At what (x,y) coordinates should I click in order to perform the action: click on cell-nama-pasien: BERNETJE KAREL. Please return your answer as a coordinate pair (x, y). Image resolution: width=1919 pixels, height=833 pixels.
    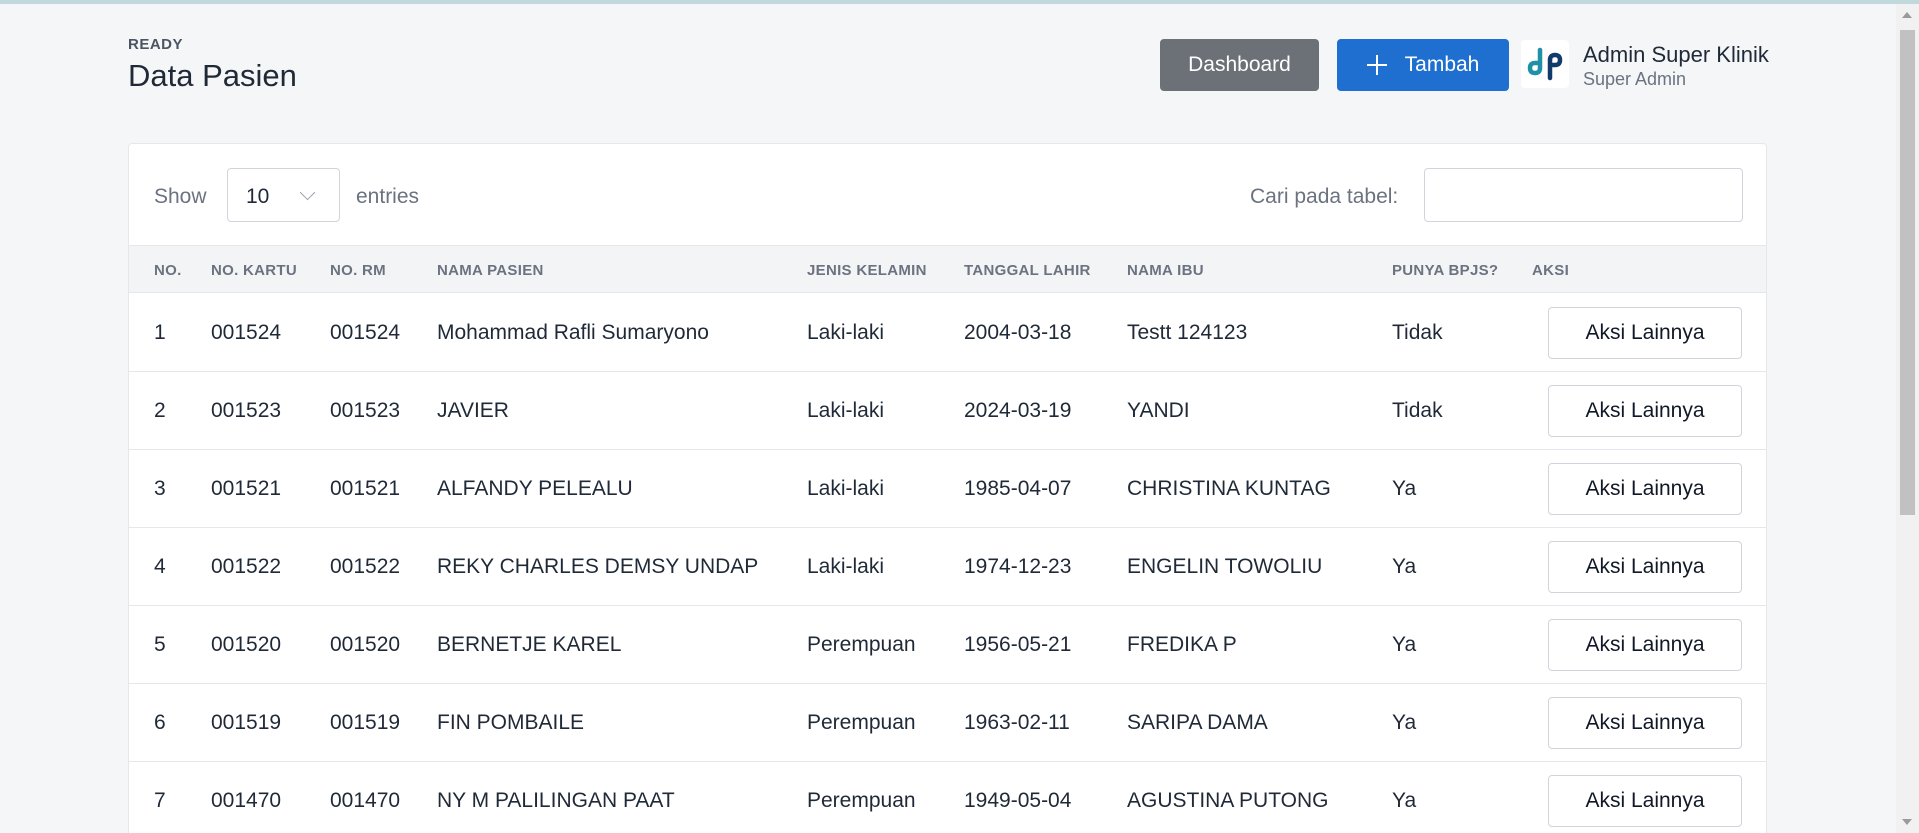
    Looking at the image, I should click on (529, 644).